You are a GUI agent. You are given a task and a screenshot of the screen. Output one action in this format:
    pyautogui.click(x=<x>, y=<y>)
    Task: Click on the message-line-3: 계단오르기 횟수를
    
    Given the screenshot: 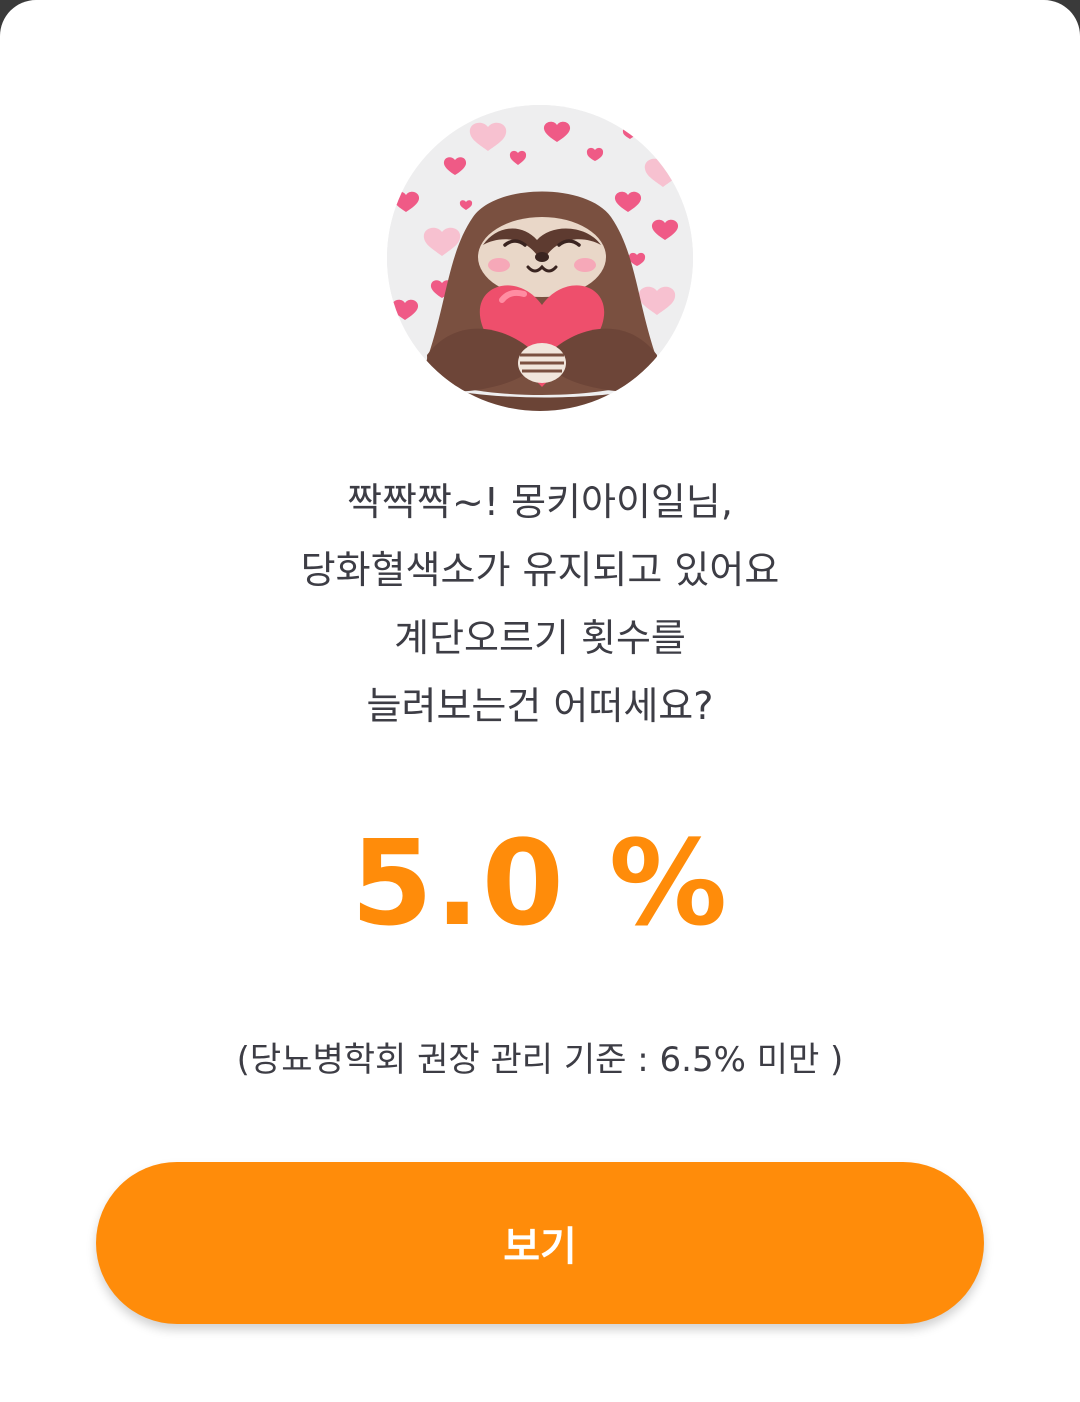 What is the action you would take?
    pyautogui.click(x=540, y=638)
    